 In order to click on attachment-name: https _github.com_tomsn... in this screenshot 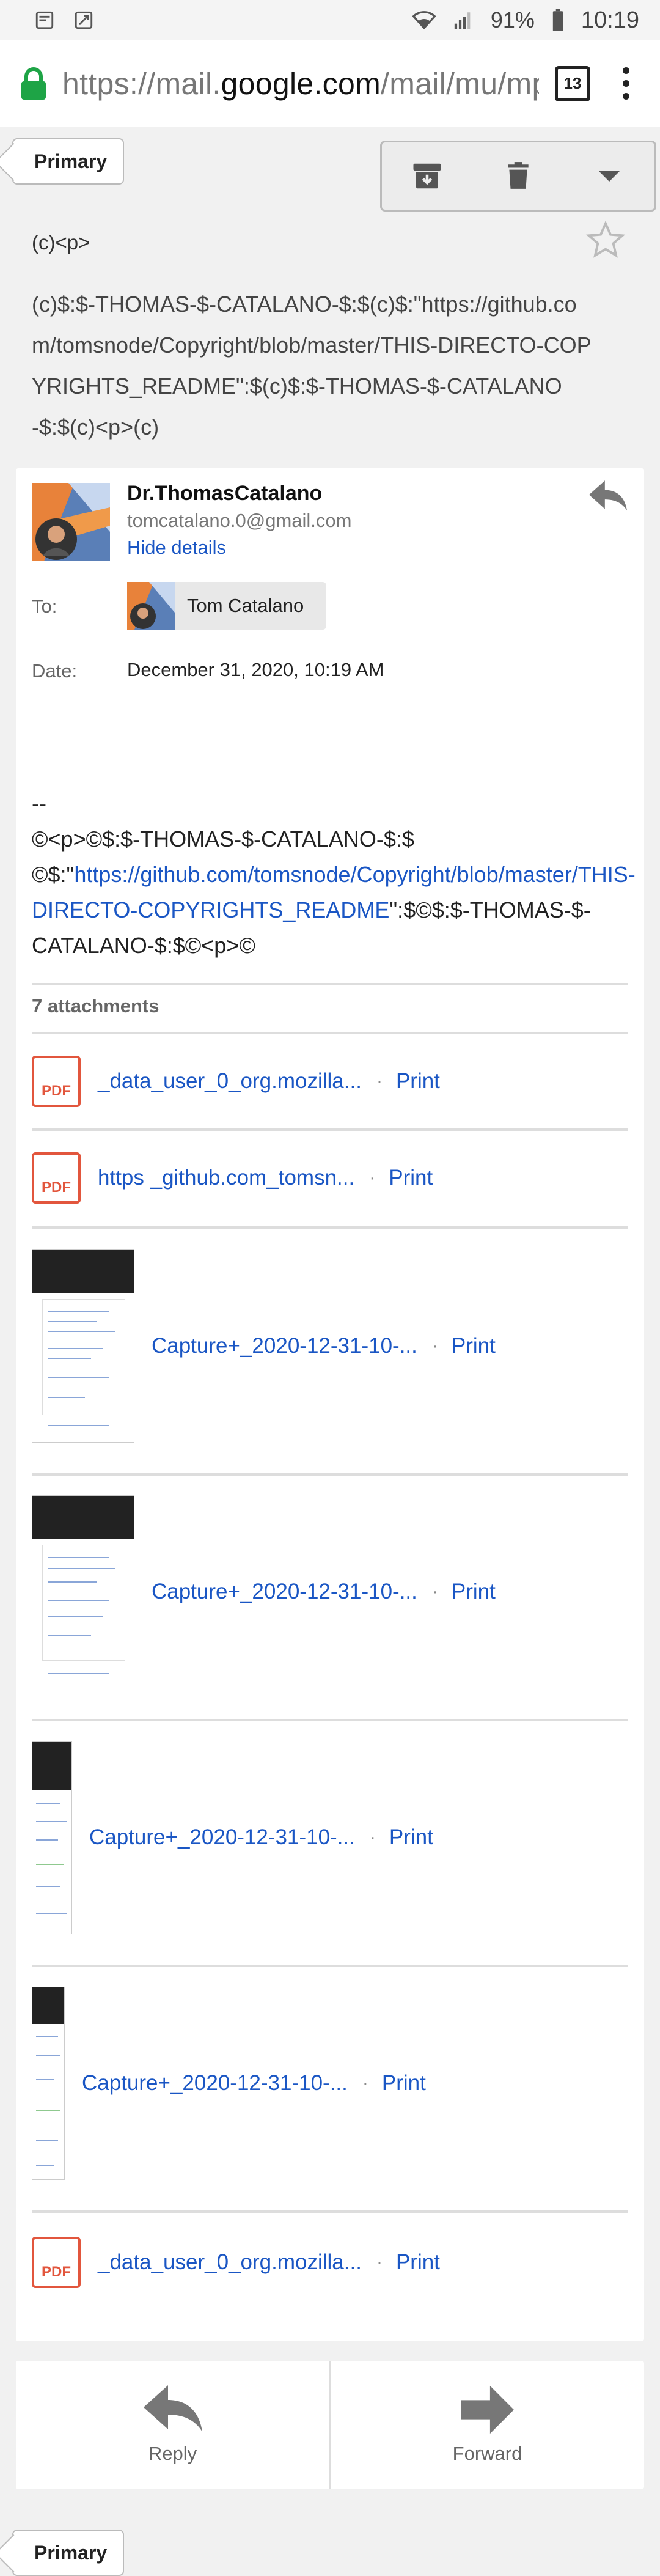, I will do `click(226, 1178)`.